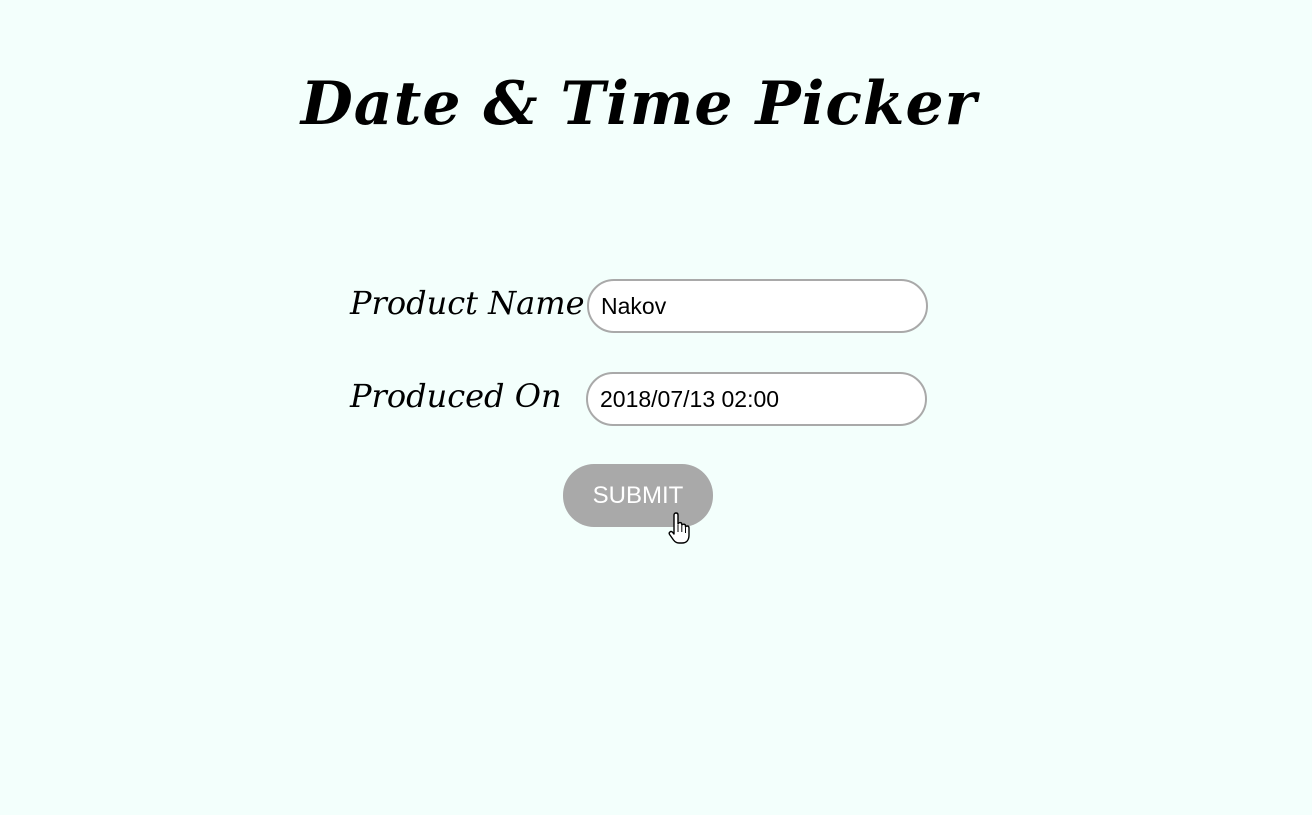  I want to click on produced-on-label: Produced On, so click(456, 396).